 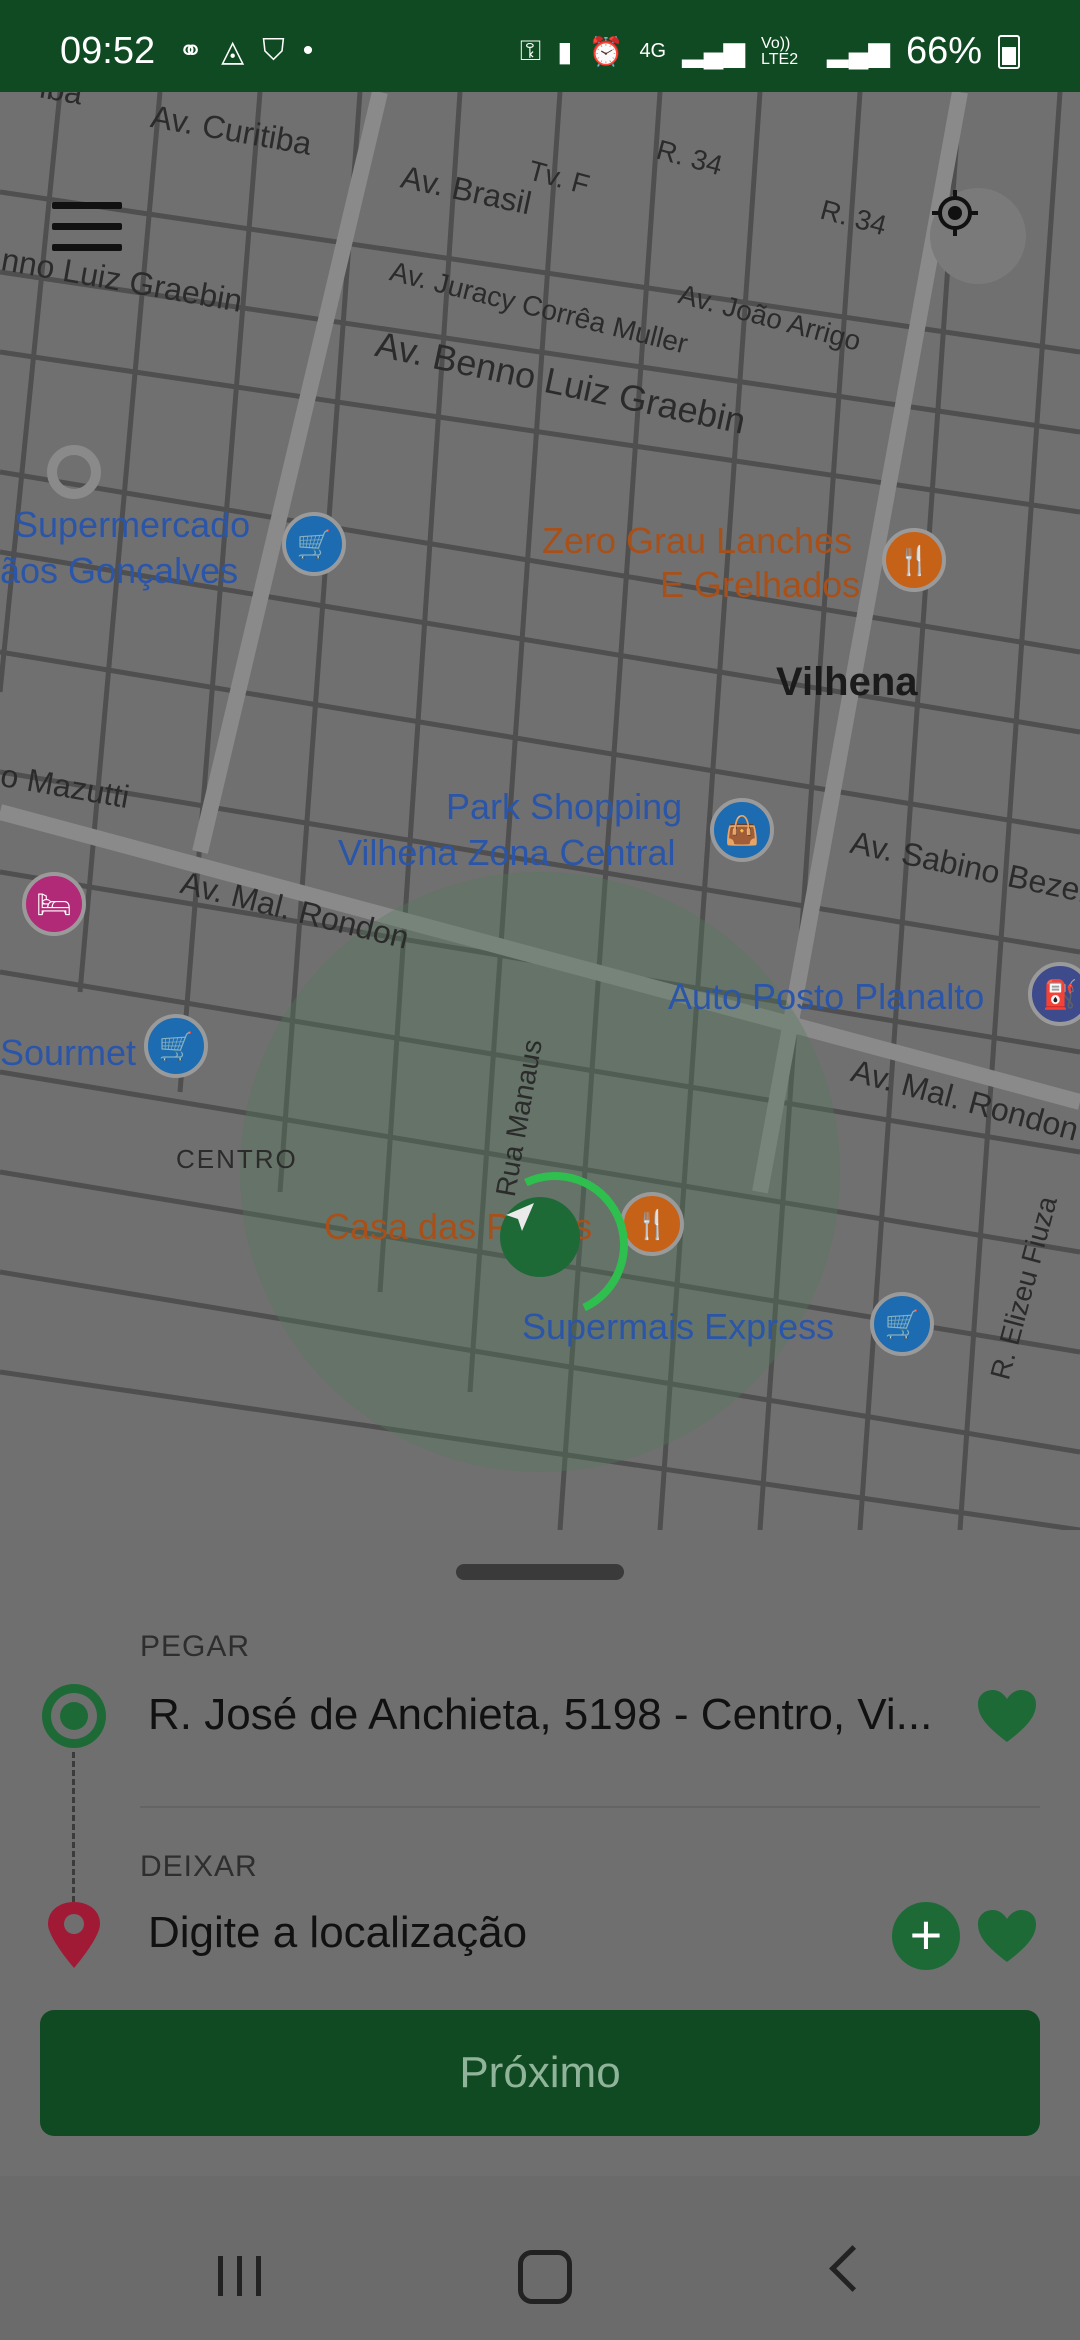 I want to click on divider, so click(x=590, y=1807).